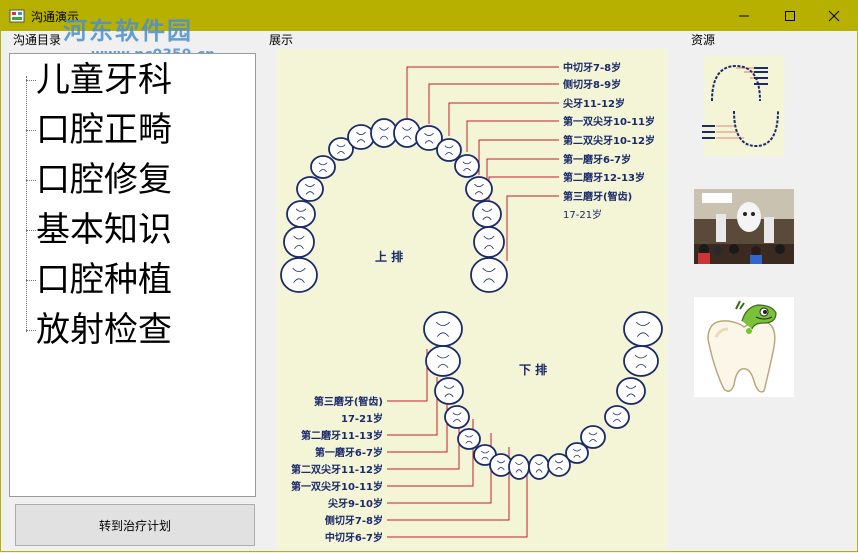  I want to click on directory-group-label: 沟通目录, so click(37, 40).